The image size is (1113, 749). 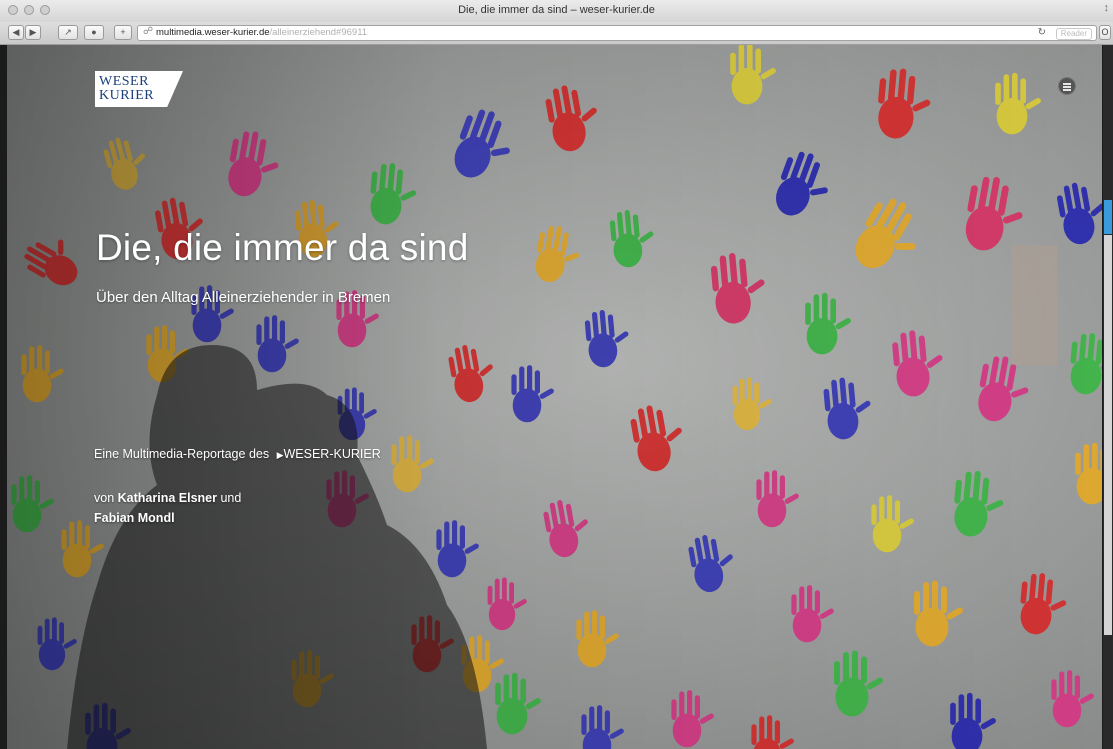 I want to click on logo-line-1: WESER, so click(x=124, y=81).